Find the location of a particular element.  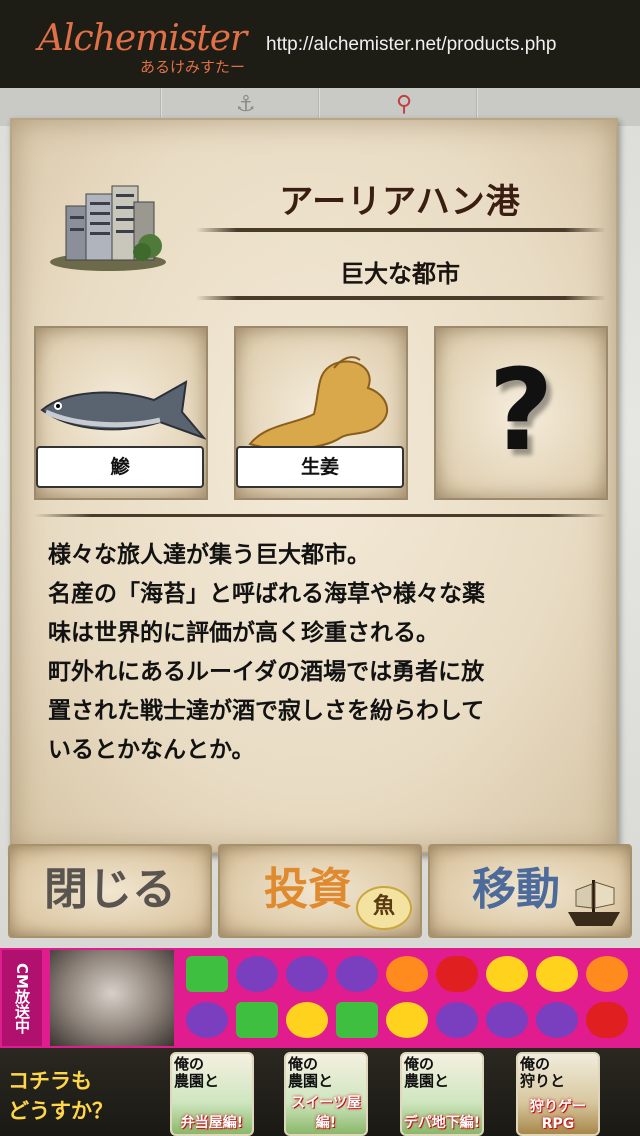

close-button: 閉じる is located at coordinates (110, 891).